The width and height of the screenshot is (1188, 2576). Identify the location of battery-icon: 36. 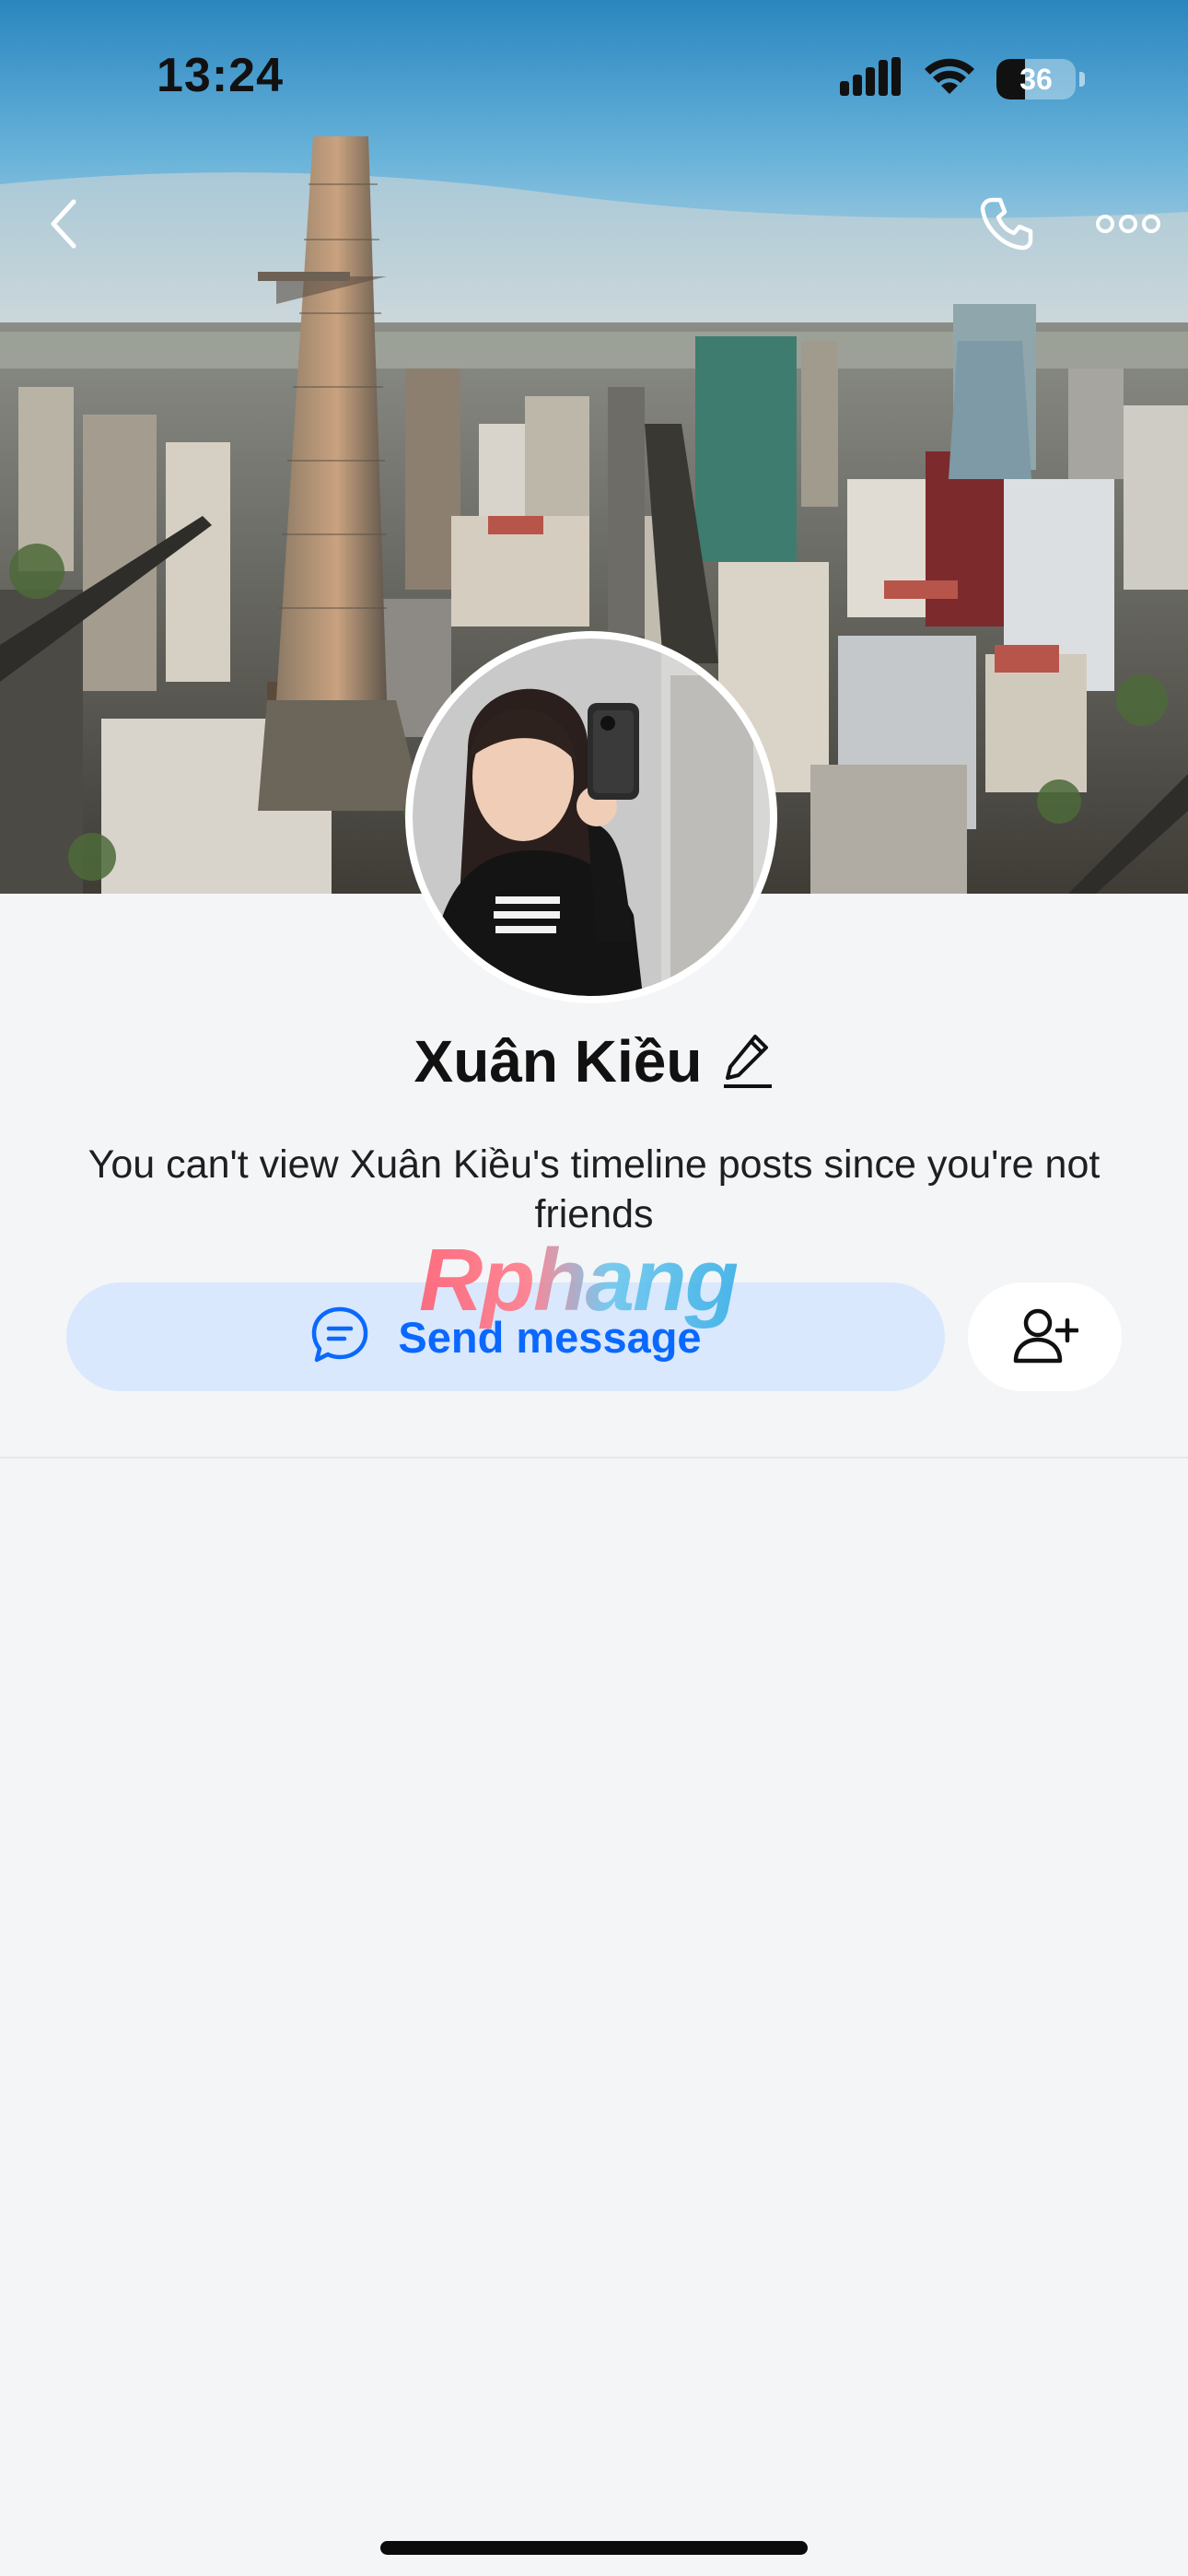
(1036, 79).